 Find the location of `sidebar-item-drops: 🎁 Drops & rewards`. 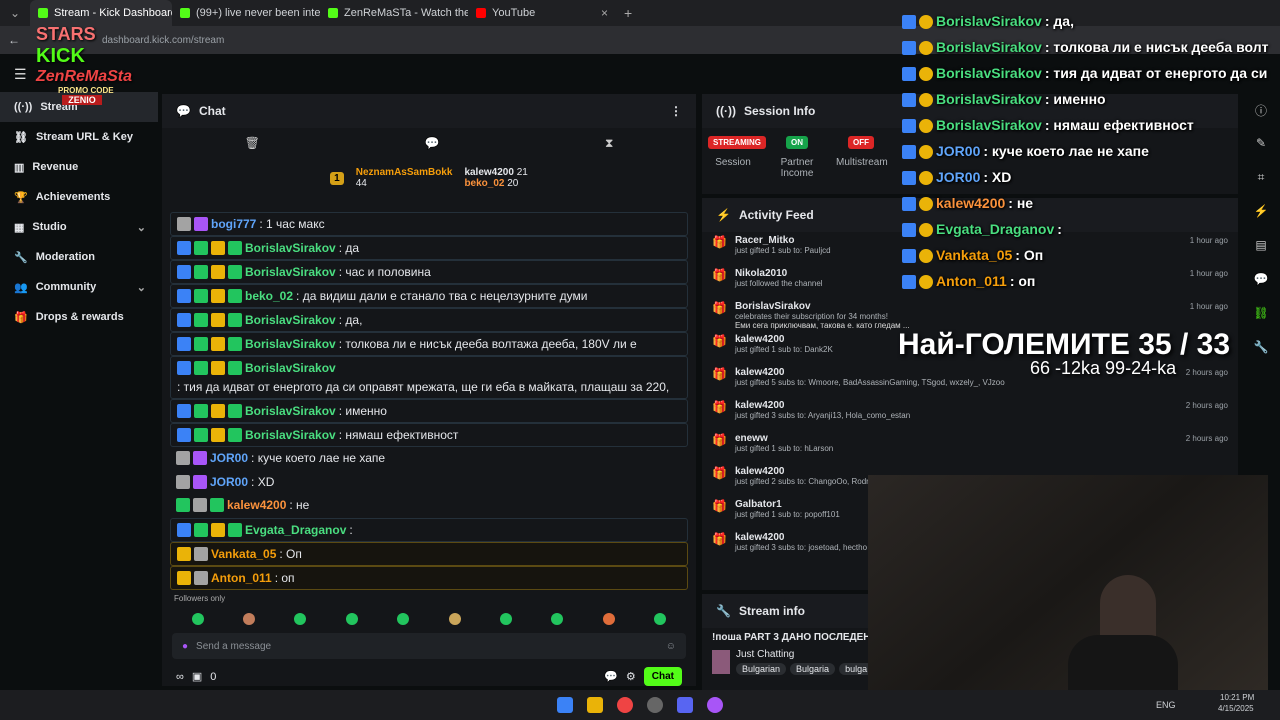

sidebar-item-drops: 🎁 Drops & rewards is located at coordinates (79, 317).